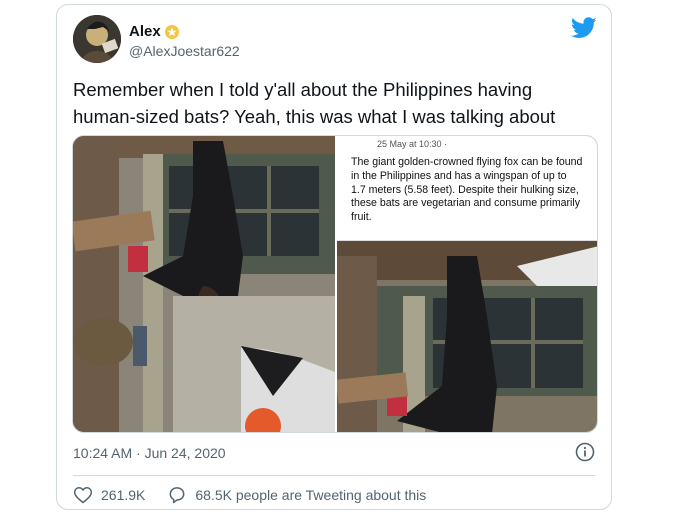 The width and height of the screenshot is (685, 514). I want to click on speech-bubble-icon, so click(177, 495).